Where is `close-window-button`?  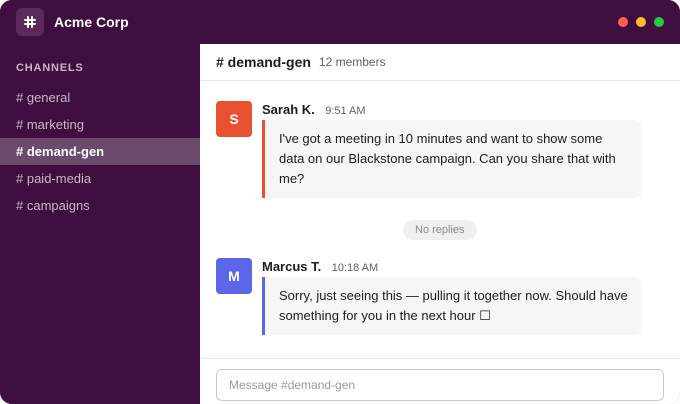 close-window-button is located at coordinates (623, 22).